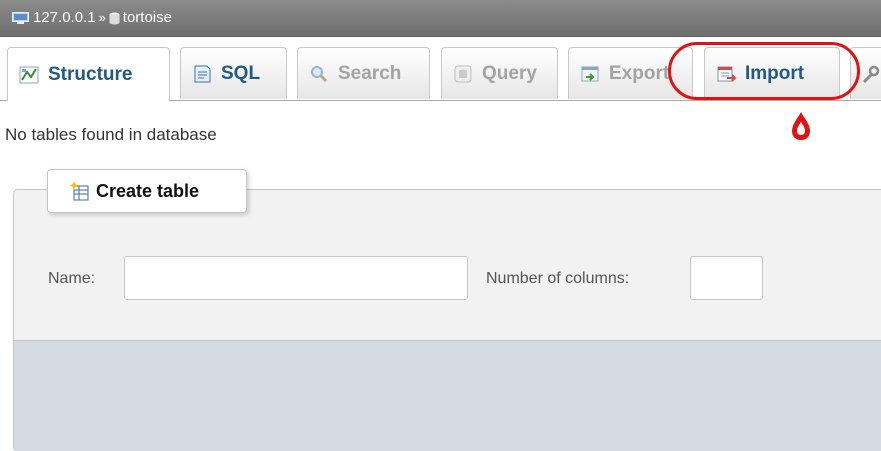  Describe the element at coordinates (590, 73) in the screenshot. I see `export-icon` at that location.